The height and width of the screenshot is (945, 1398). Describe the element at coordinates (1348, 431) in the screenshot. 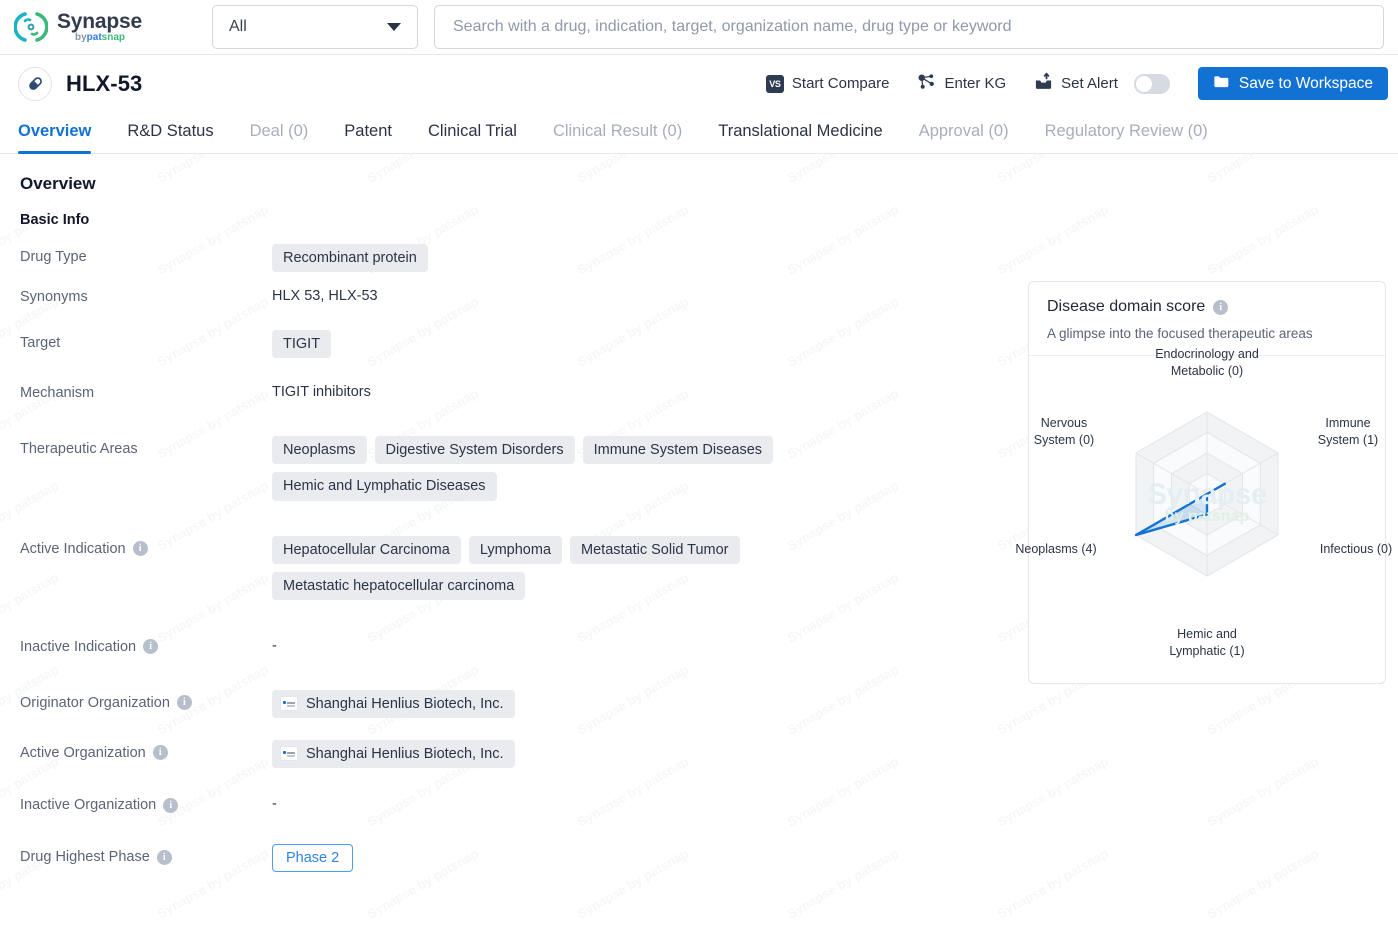

I see `radar-axis-label-immune-system: Immune System (1)` at that location.